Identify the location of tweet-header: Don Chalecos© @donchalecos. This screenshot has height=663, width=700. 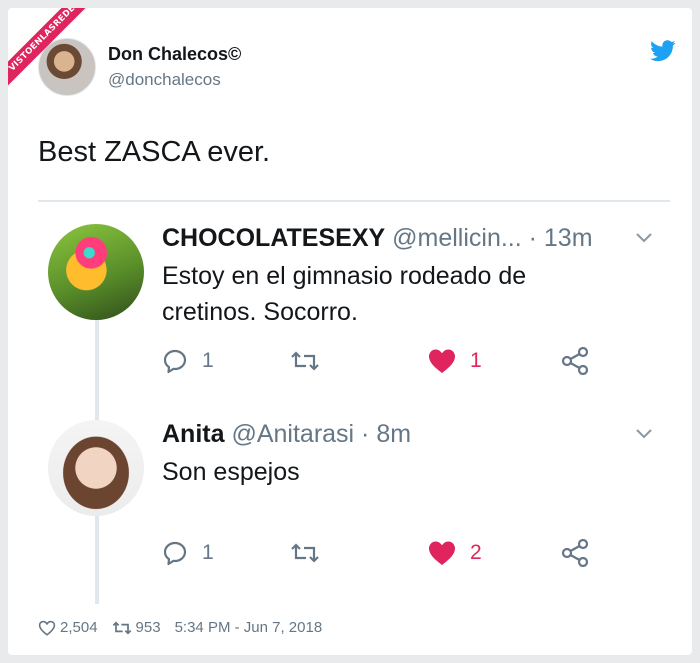
(358, 68).